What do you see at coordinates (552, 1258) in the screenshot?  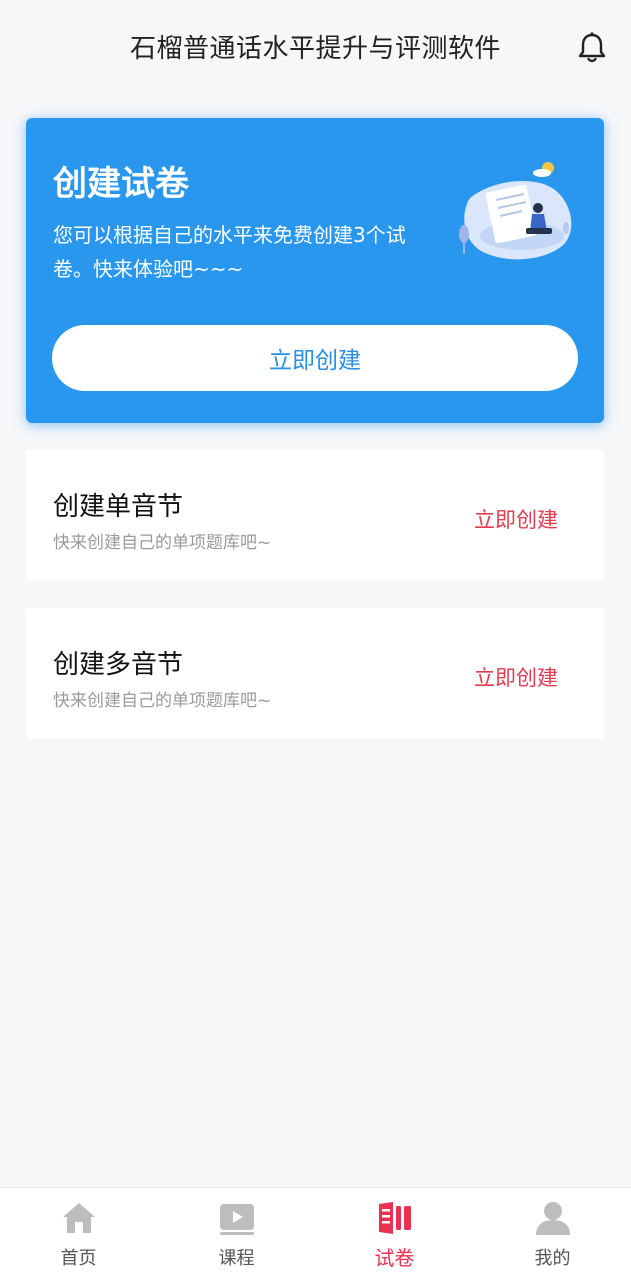 I see `tab-label: 我的` at bounding box center [552, 1258].